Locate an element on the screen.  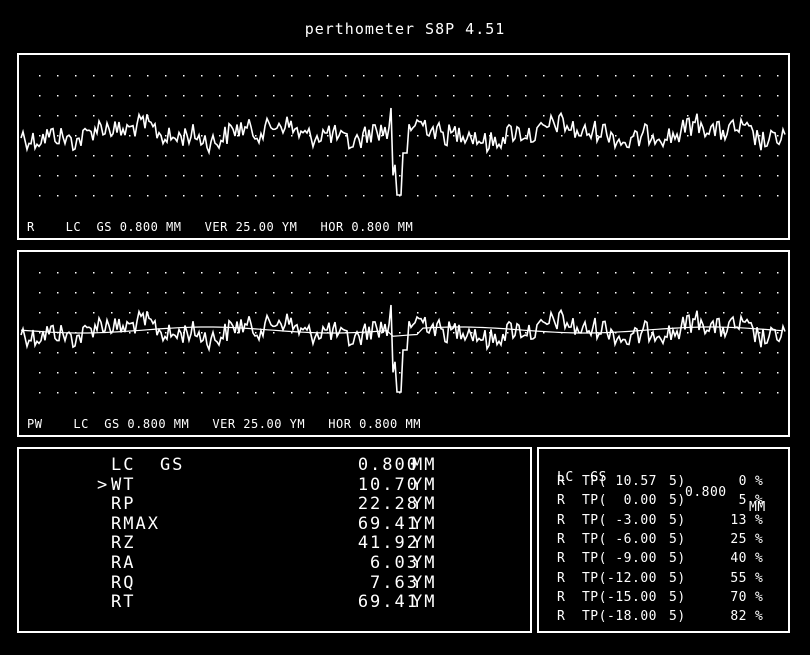
param-row: RZ 41.92 YM is located at coordinates (274, 543).